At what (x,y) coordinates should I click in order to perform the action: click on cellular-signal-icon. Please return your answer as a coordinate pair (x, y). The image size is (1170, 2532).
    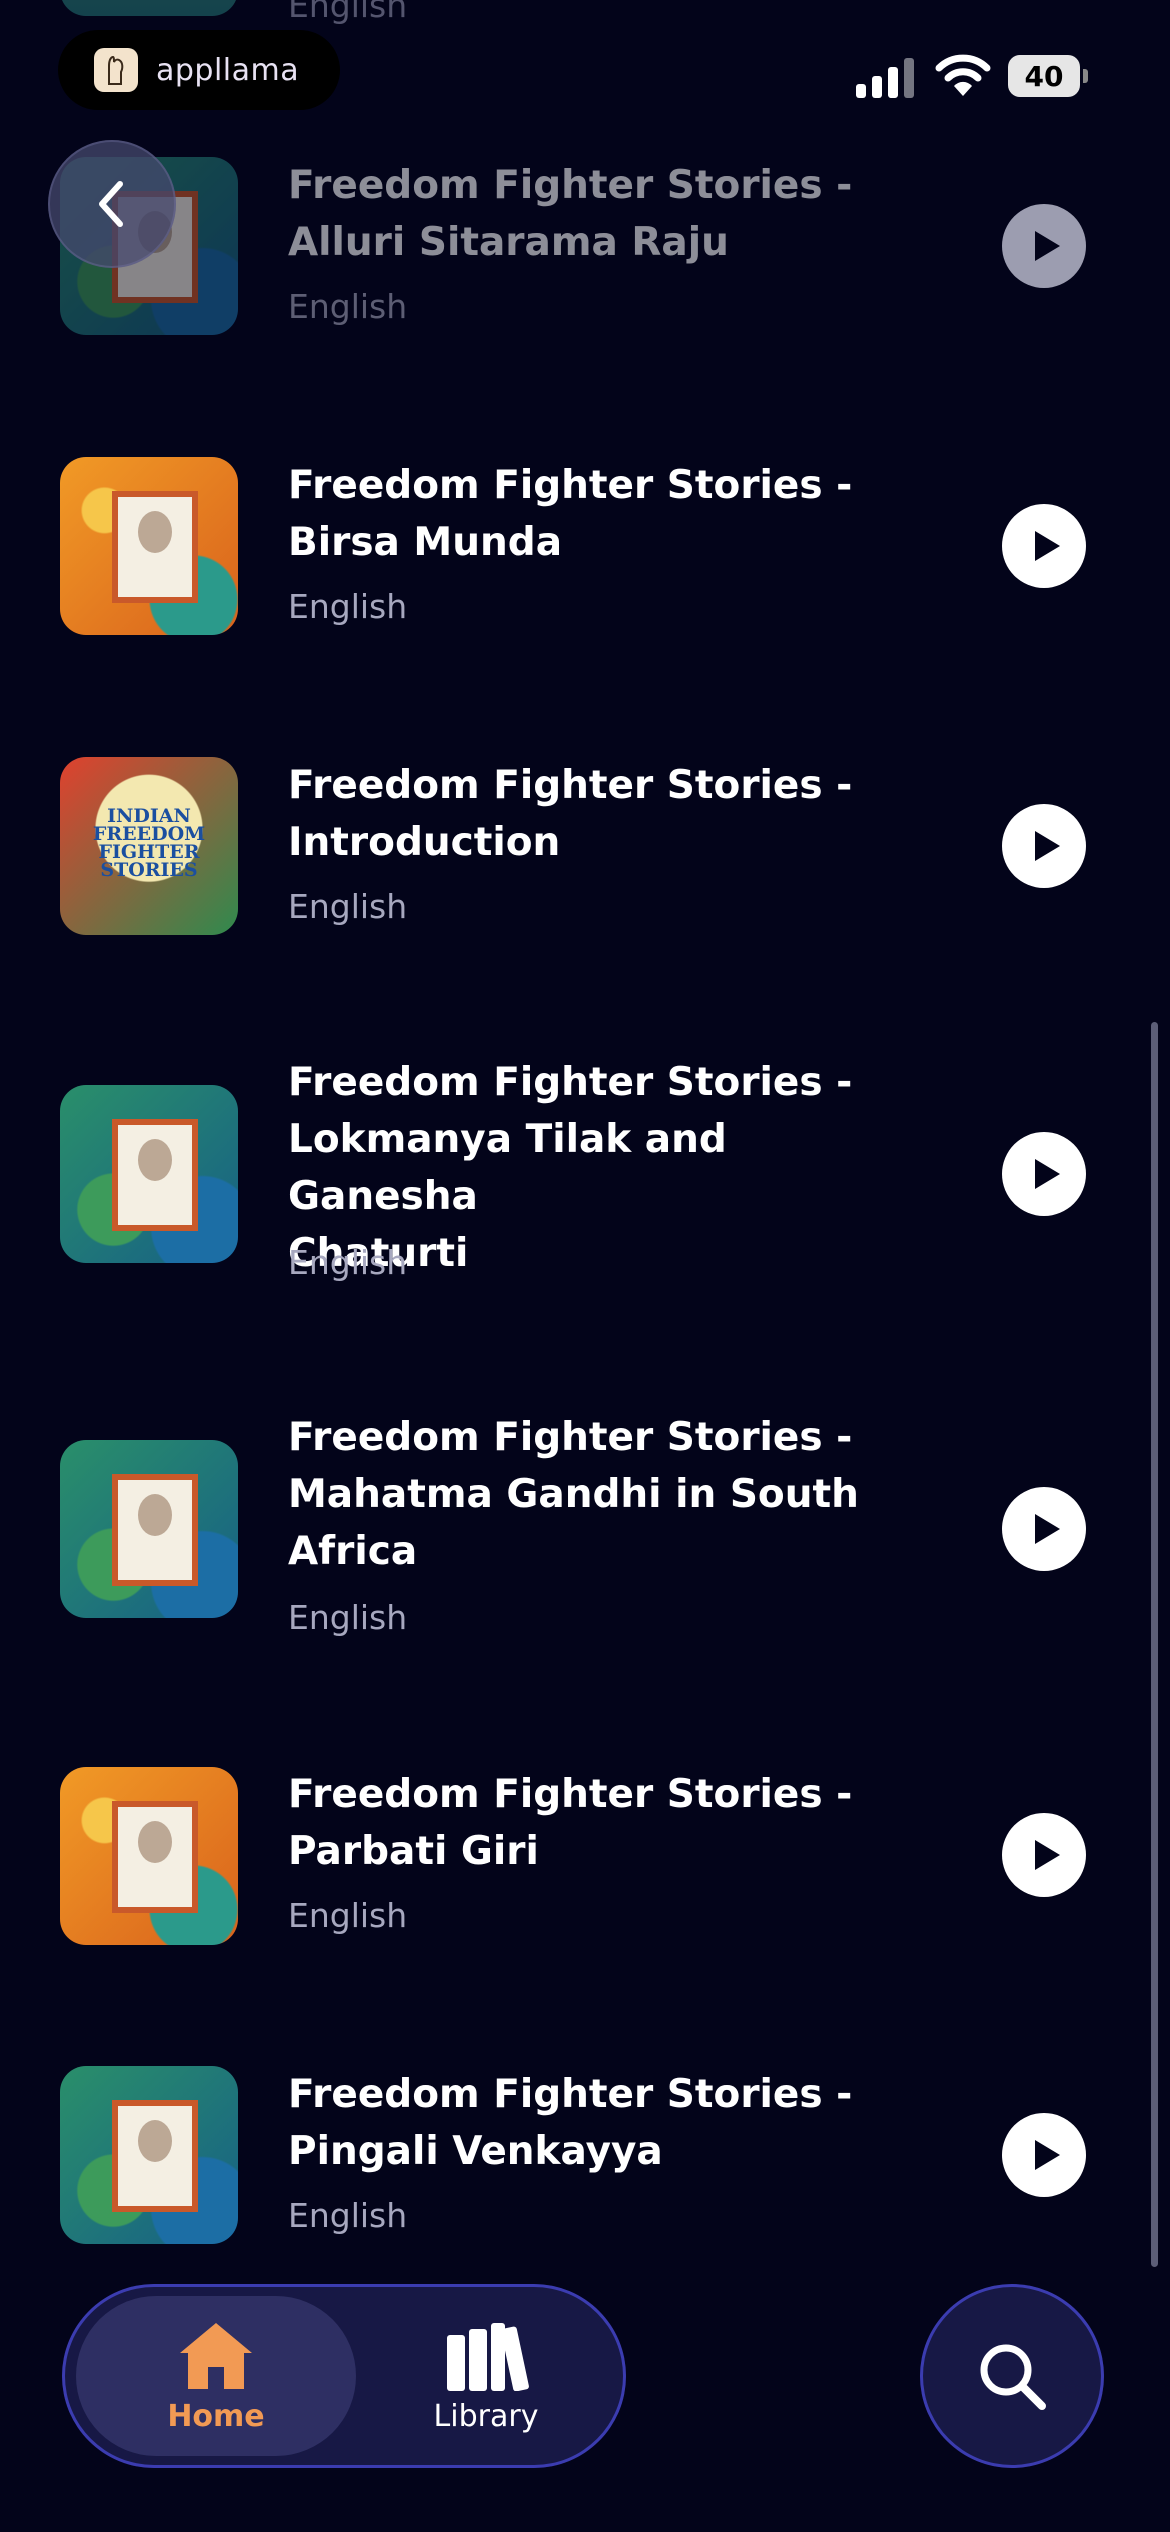
    Looking at the image, I should click on (885, 77).